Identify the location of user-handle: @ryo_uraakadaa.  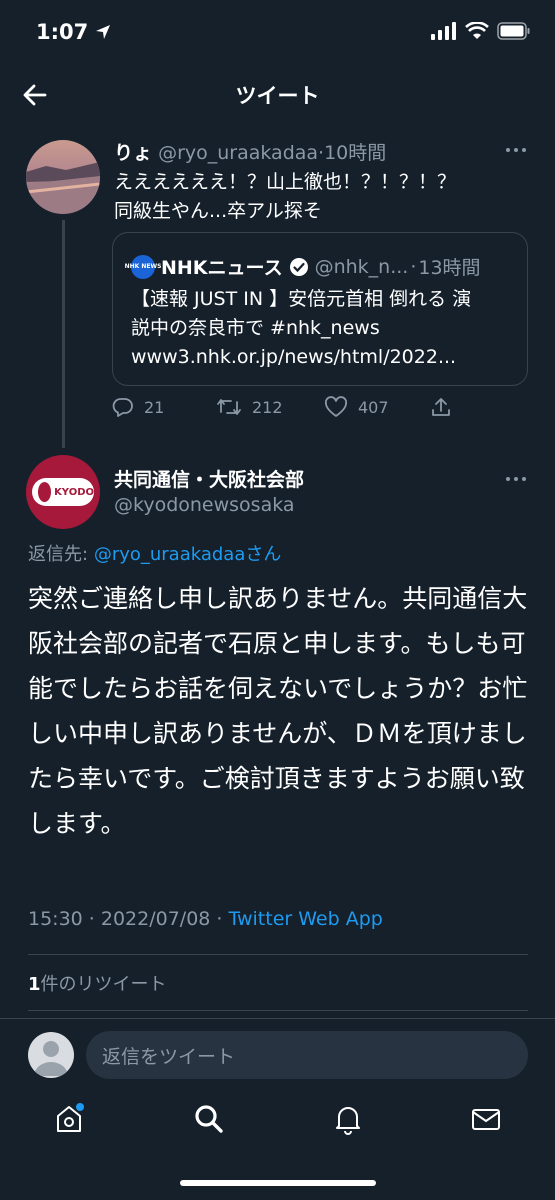
(238, 153).